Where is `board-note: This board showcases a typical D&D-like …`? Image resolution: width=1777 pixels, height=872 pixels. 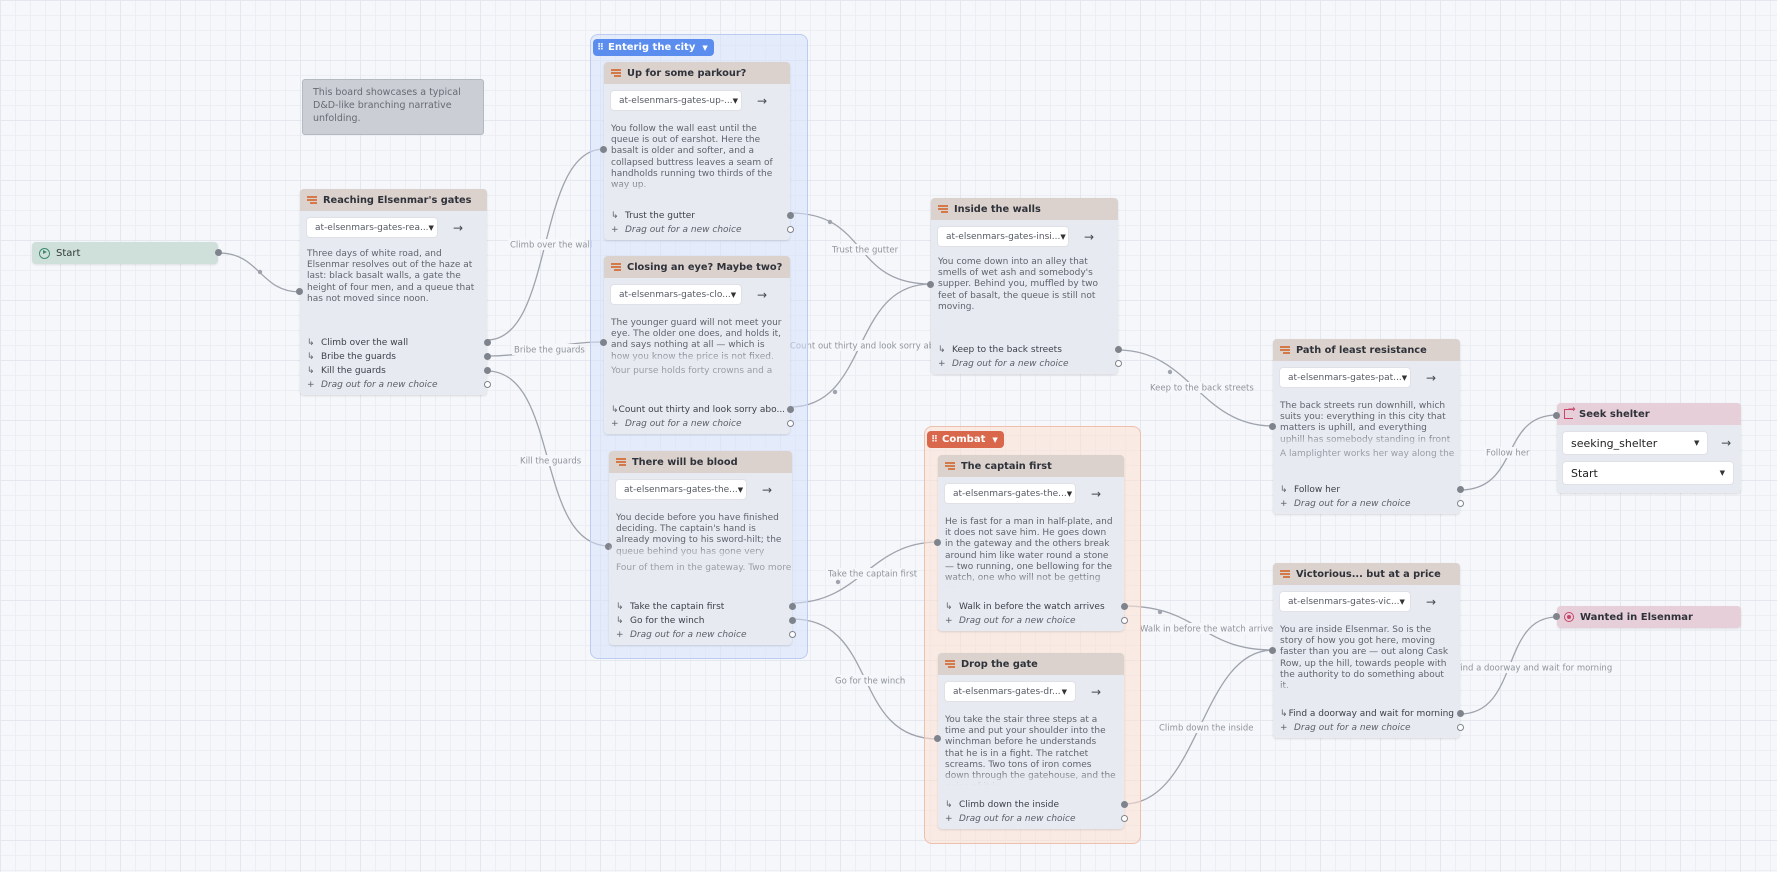 board-note: This board showcases a typical D&D-like … is located at coordinates (393, 107).